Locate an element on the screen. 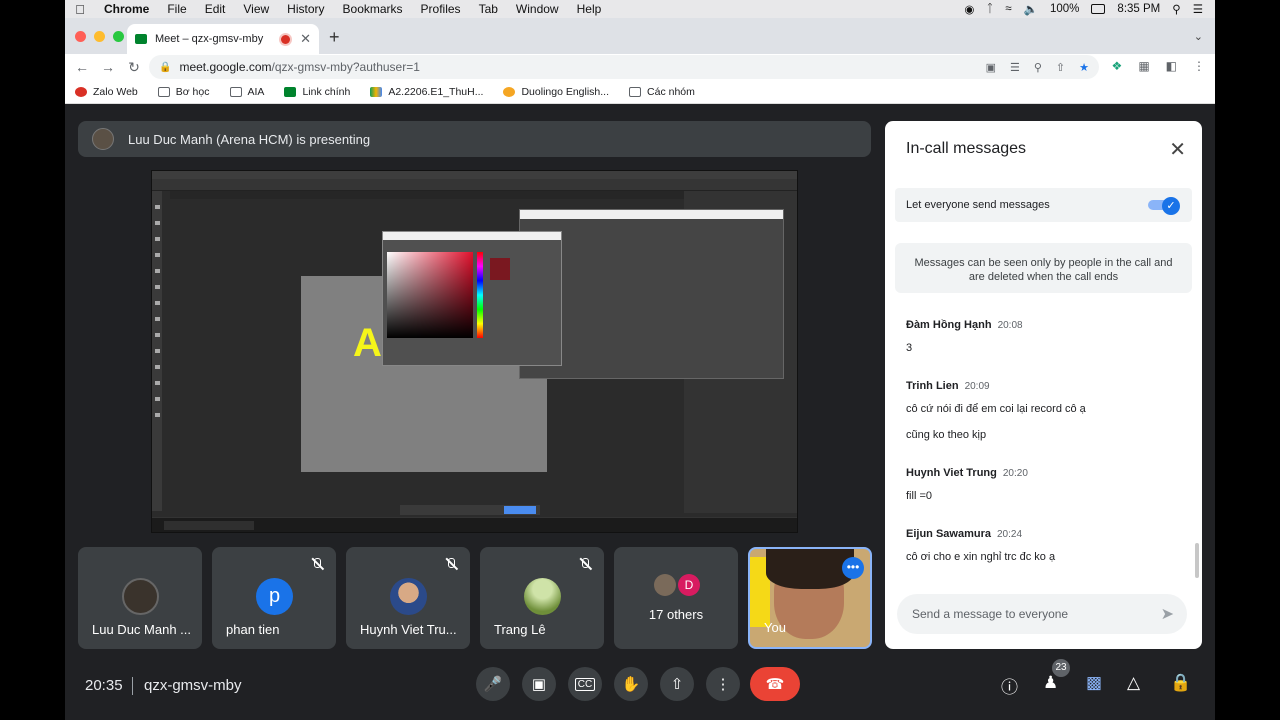  camera-button: ▣ is located at coordinates (539, 684).